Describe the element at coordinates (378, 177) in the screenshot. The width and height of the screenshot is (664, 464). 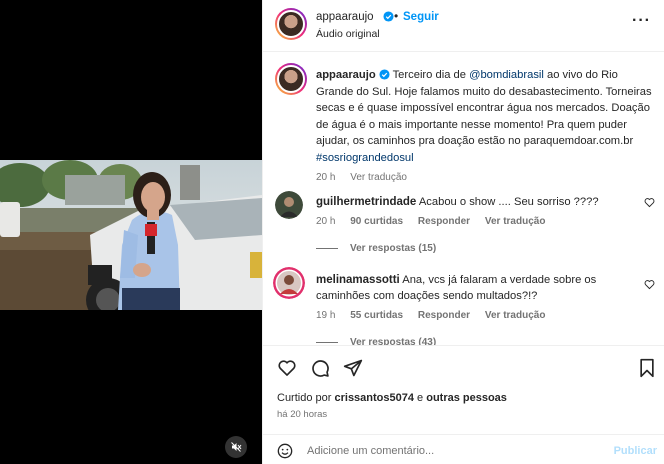
I see `caption-translate-link: Ver tradução` at that location.